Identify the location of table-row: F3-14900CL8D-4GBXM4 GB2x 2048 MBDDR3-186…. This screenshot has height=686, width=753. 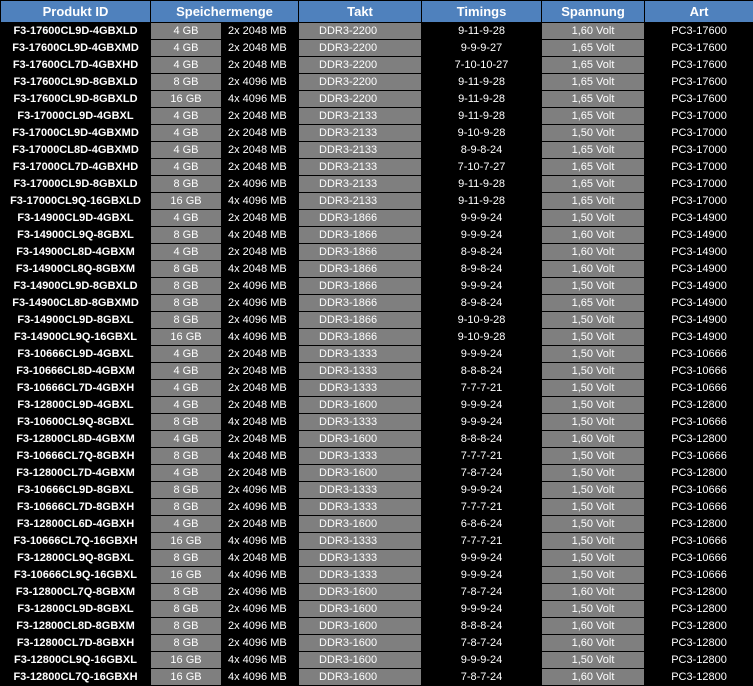
(377, 252).